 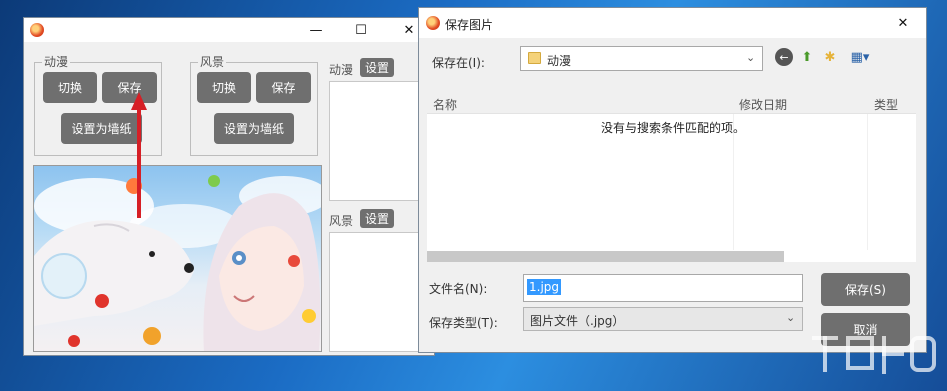 I want to click on dialog-app-icon, so click(x=433, y=23).